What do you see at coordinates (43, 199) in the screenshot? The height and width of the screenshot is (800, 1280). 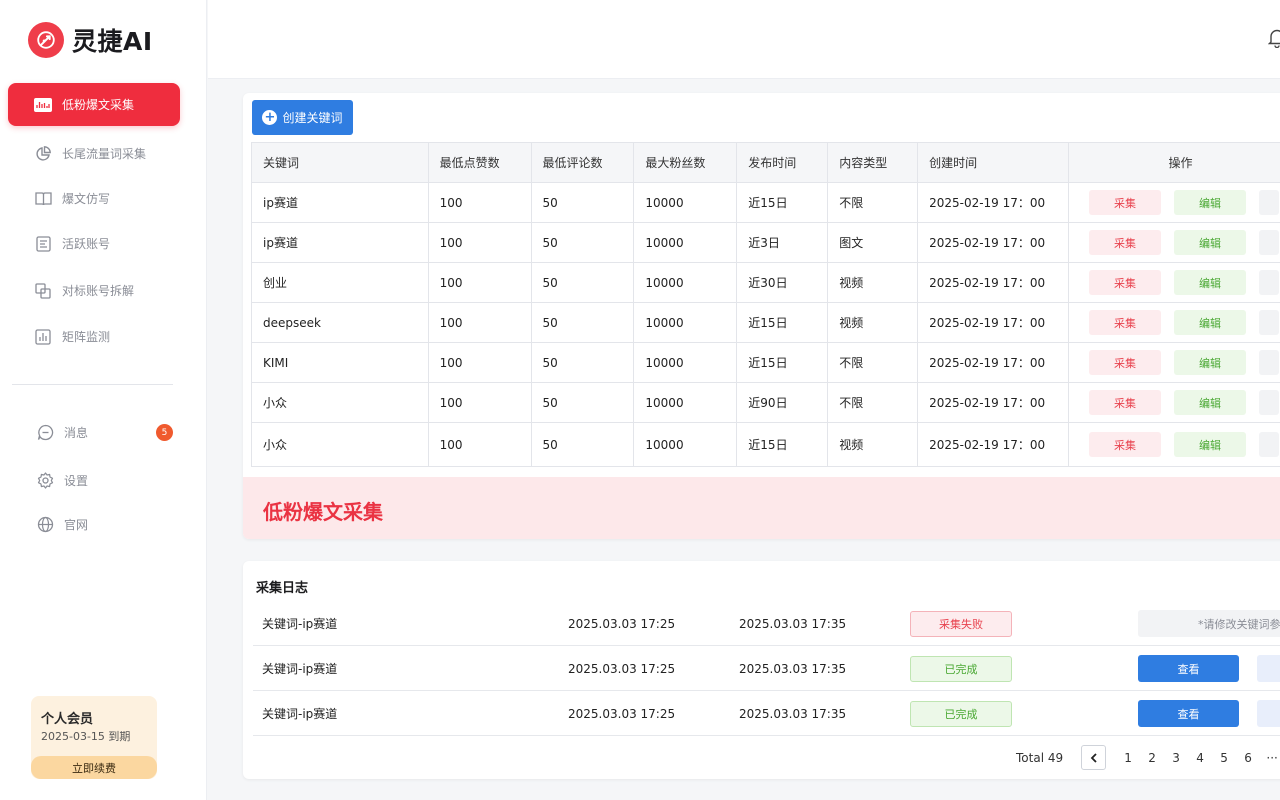 I see `open-book-icon` at bounding box center [43, 199].